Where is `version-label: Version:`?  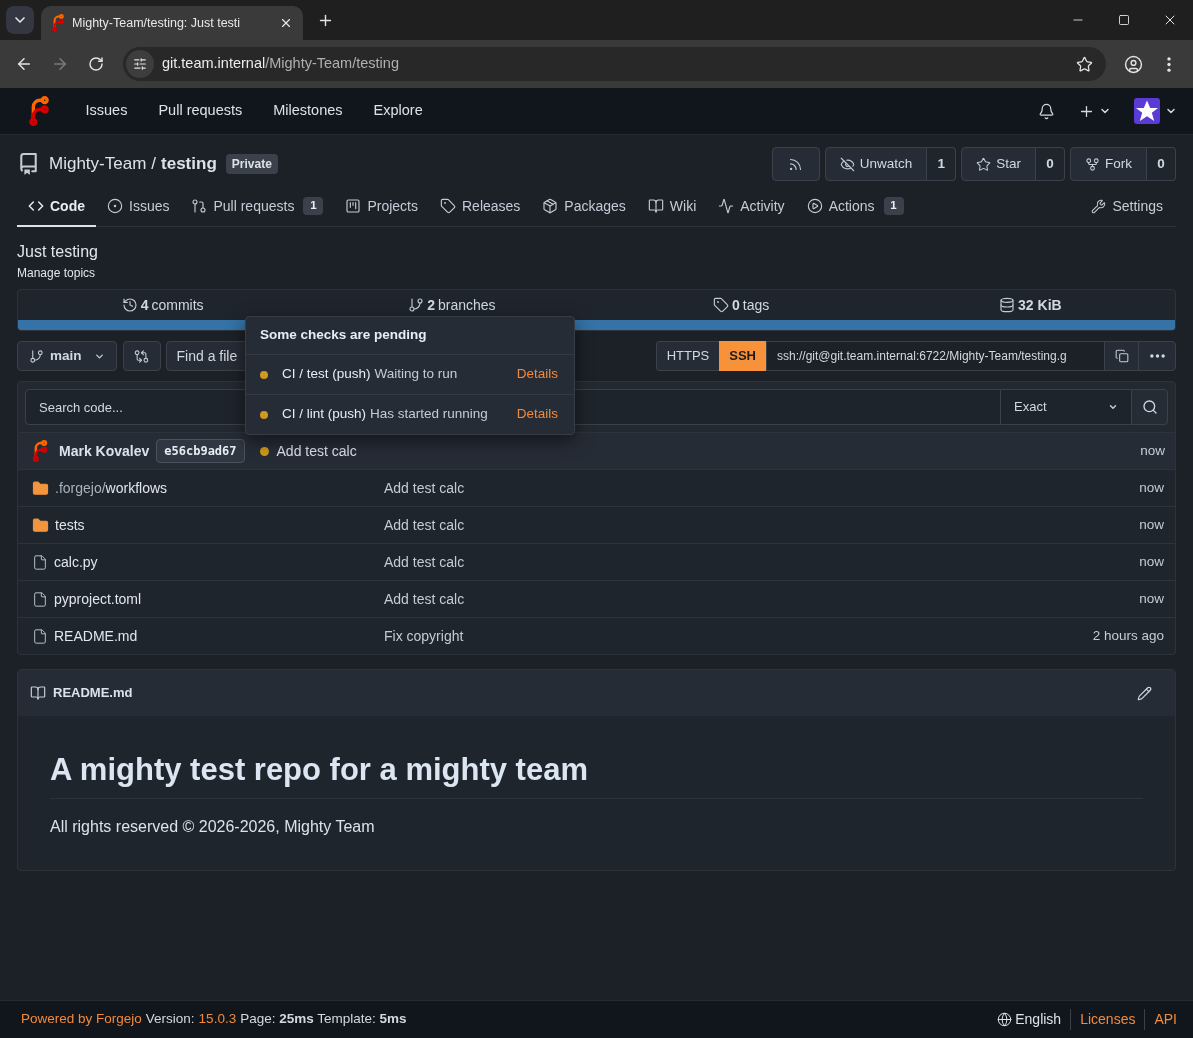 version-label: Version: is located at coordinates (170, 1019).